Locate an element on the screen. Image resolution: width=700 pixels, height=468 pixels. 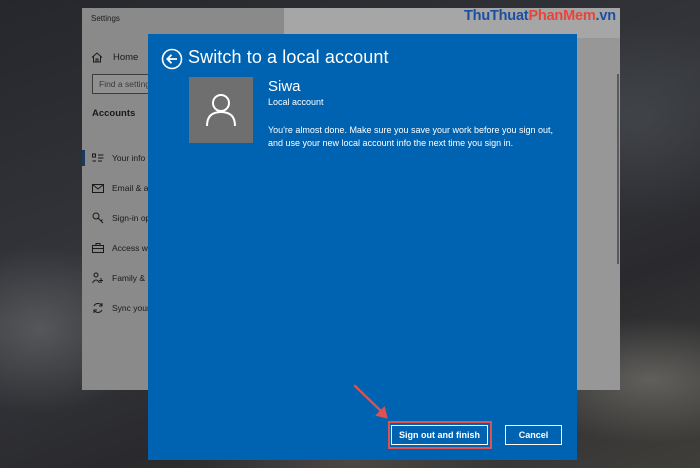
watermark-part2: PhanMem is located at coordinates (562, 16).